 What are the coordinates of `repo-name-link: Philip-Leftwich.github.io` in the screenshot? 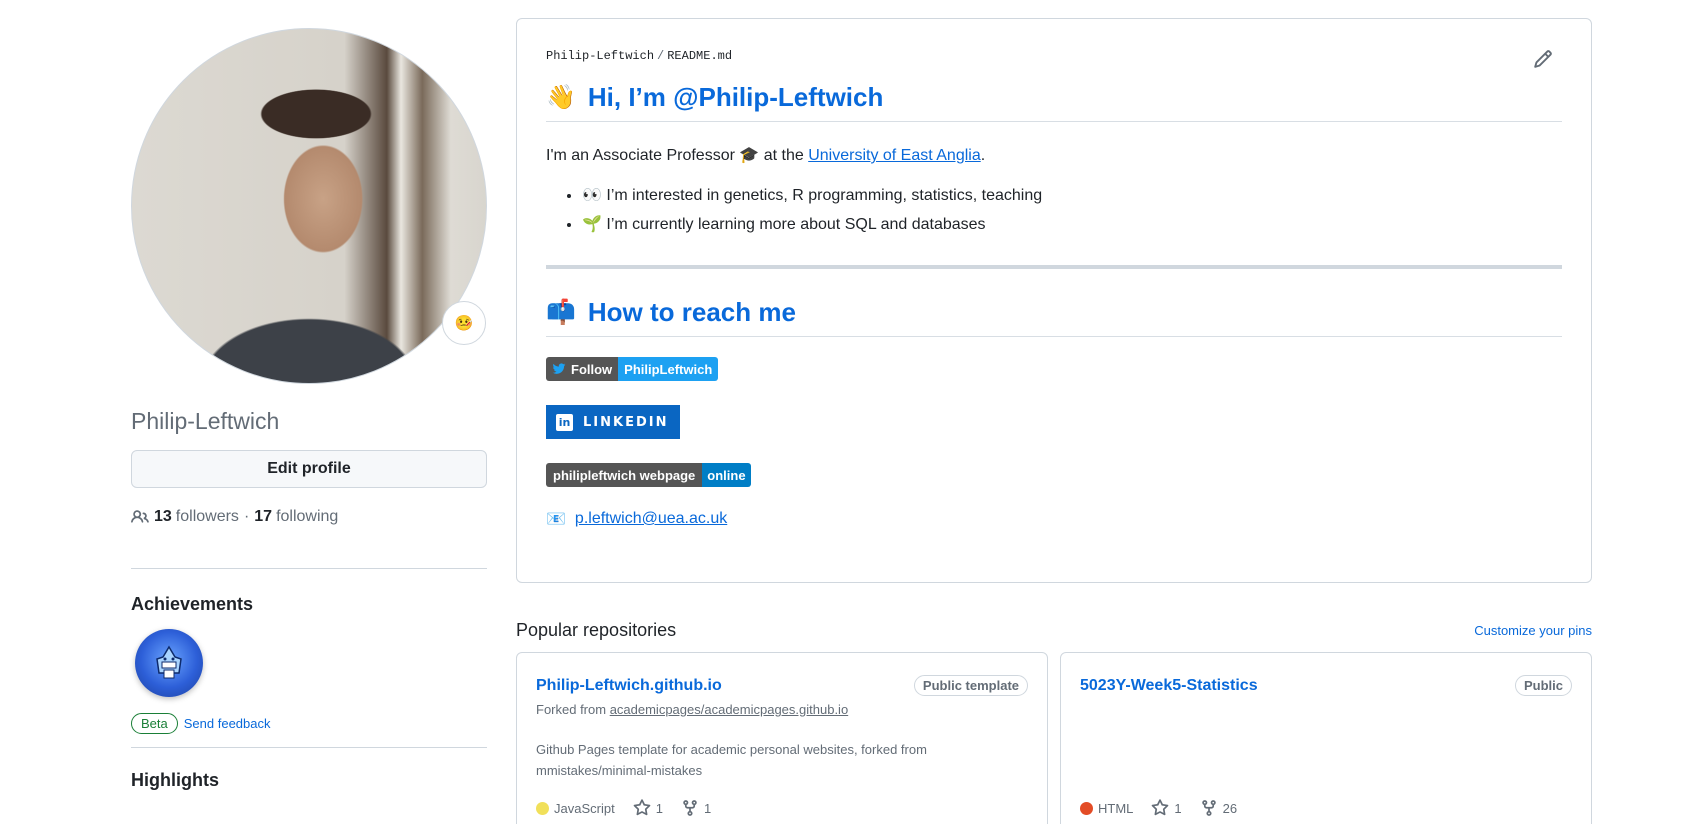 It's located at (629, 686).